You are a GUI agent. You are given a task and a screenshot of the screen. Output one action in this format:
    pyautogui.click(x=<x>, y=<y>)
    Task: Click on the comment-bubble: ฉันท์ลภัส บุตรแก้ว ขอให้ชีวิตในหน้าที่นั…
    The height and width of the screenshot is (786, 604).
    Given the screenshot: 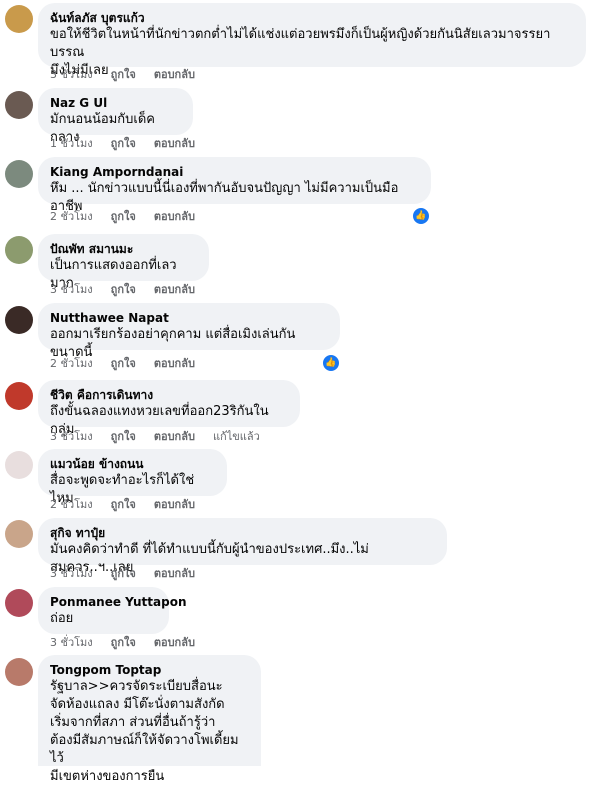 What is the action you would take?
    pyautogui.click(x=312, y=40)
    